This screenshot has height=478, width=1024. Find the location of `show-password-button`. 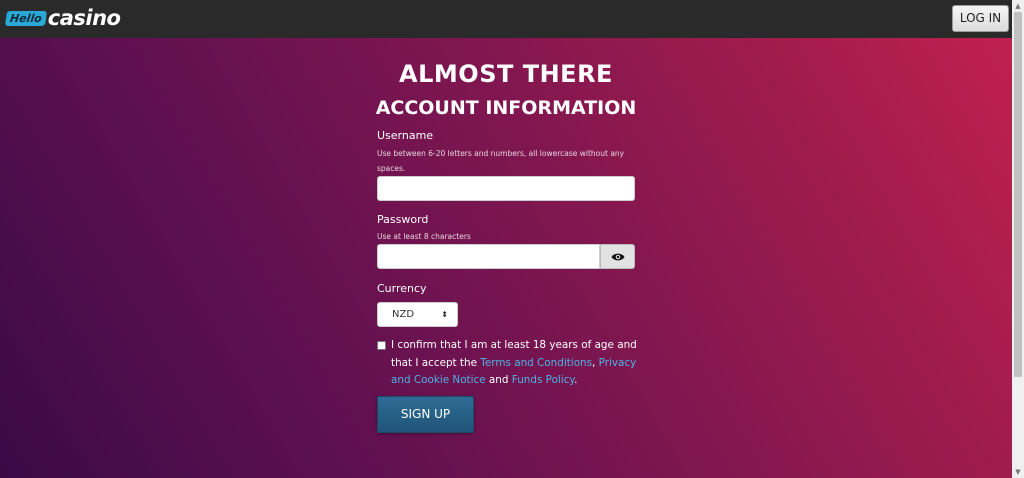

show-password-button is located at coordinates (617, 256).